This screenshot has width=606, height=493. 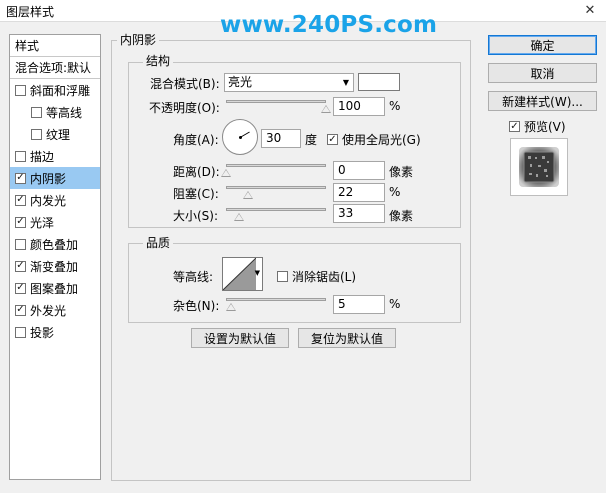 I want to click on style-list-item: 斜面和浮雕, so click(x=55, y=90).